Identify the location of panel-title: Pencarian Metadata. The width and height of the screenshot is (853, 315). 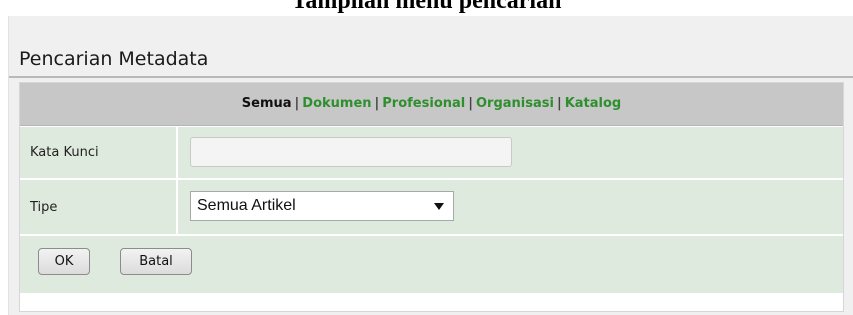
(114, 59).